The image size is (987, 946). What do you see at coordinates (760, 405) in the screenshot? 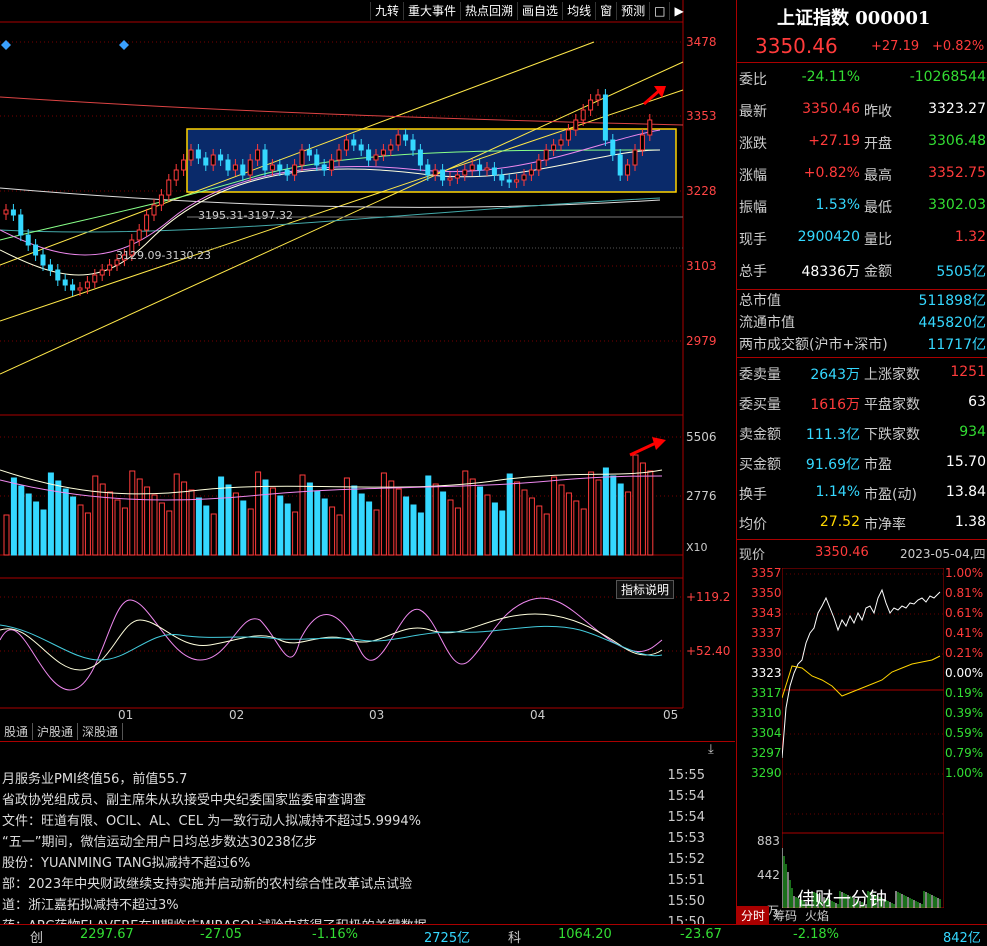
I see `stat-key: 委买量` at bounding box center [760, 405].